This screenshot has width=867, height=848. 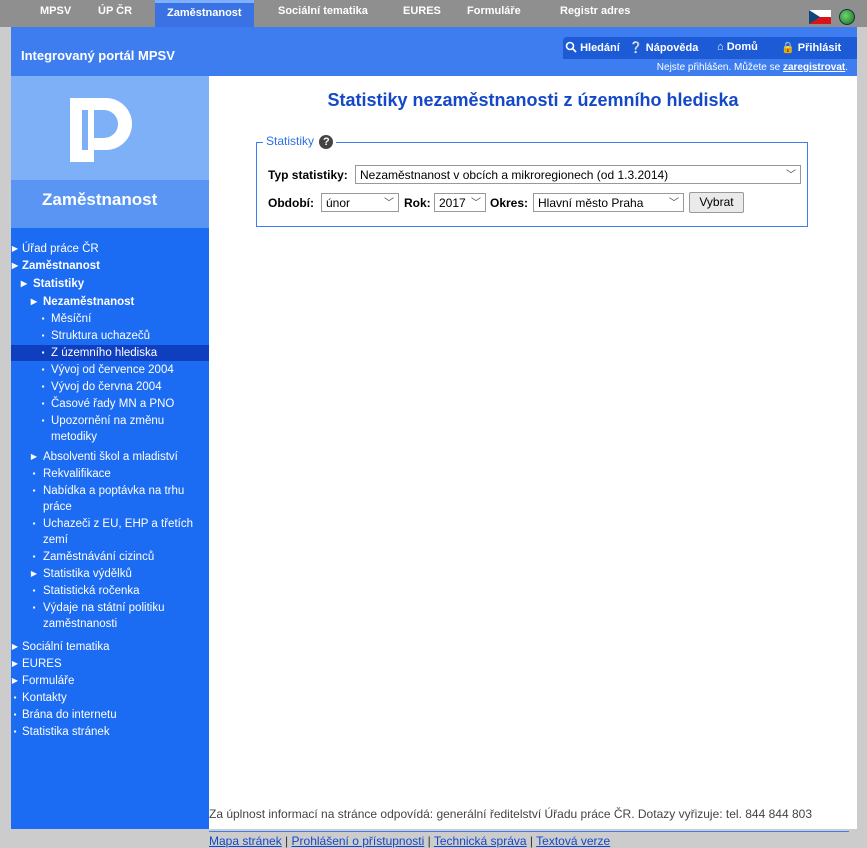 What do you see at coordinates (814, 67) in the screenshot?
I see `register-link: zaregistrovat` at bounding box center [814, 67].